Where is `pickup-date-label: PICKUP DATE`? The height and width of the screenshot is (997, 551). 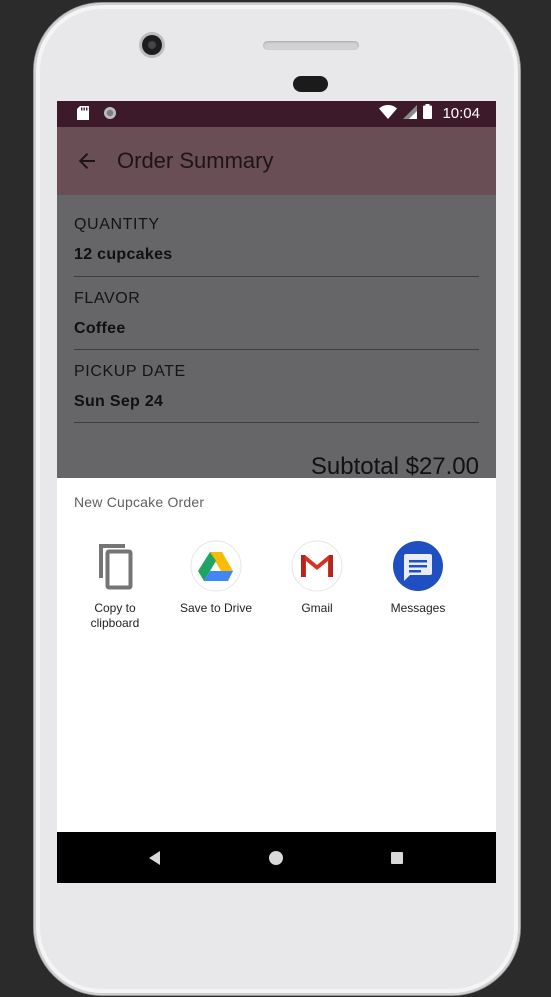 pickup-date-label: PICKUP DATE is located at coordinates (130, 371).